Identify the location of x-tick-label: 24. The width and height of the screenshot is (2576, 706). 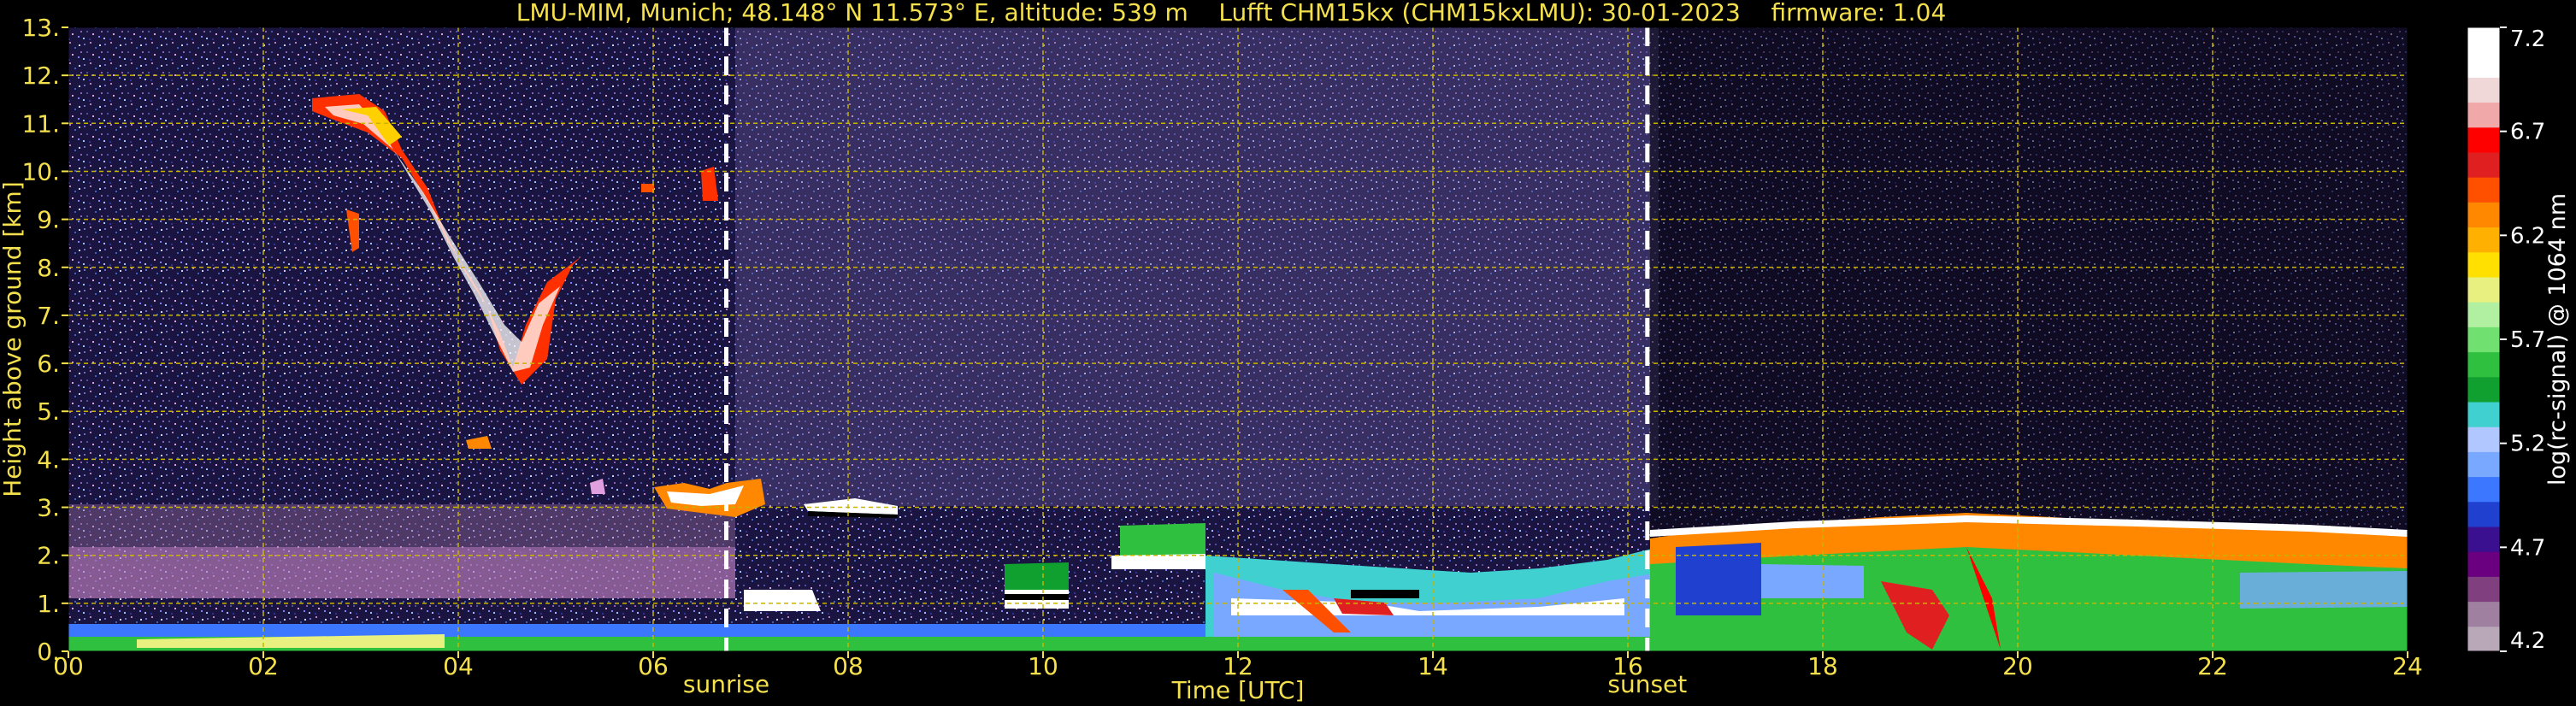
(2407, 666).